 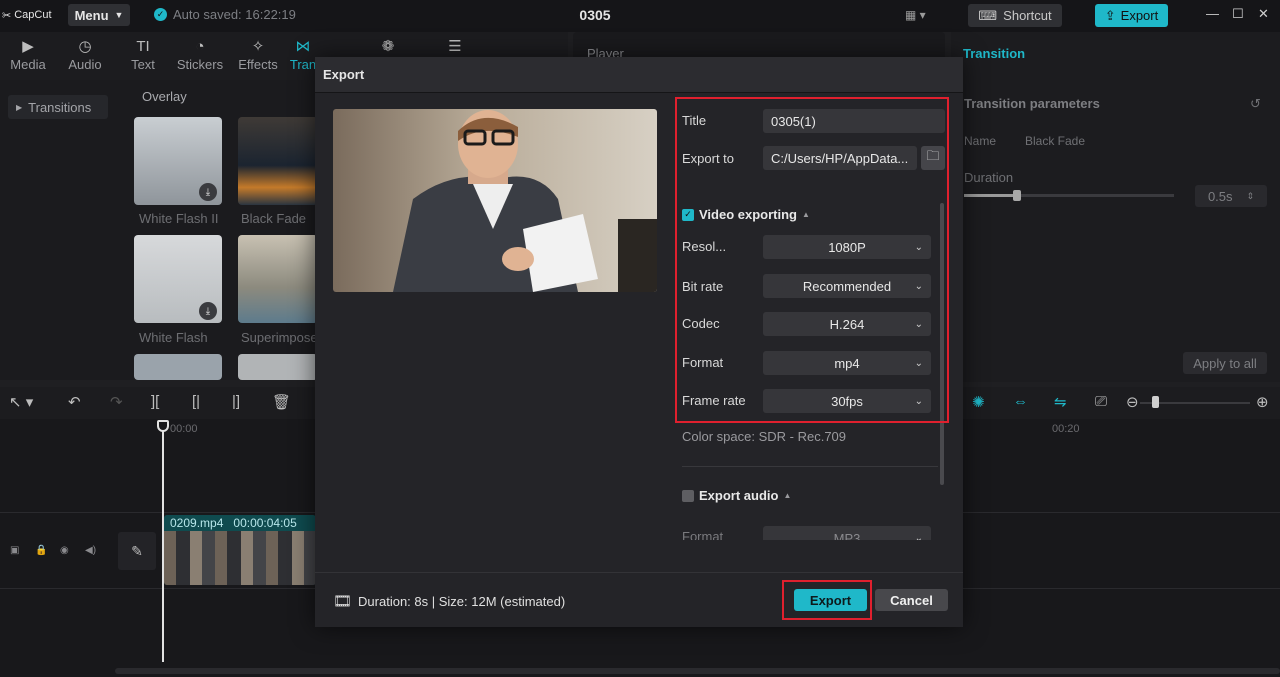 What do you see at coordinates (1115, 207) in the screenshot?
I see `right-panel` at bounding box center [1115, 207].